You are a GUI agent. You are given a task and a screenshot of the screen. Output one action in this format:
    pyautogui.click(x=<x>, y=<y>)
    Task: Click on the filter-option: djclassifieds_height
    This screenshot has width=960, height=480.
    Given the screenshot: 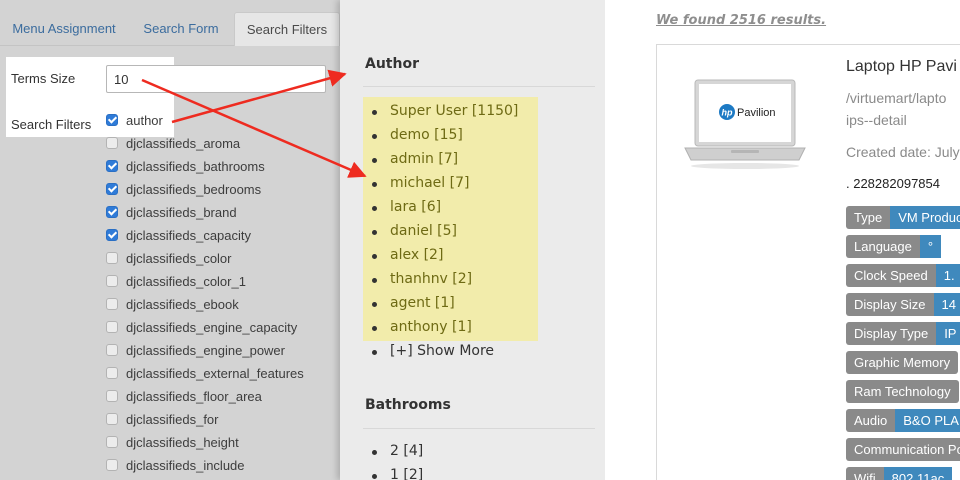 What is the action you would take?
    pyautogui.click(x=172, y=442)
    